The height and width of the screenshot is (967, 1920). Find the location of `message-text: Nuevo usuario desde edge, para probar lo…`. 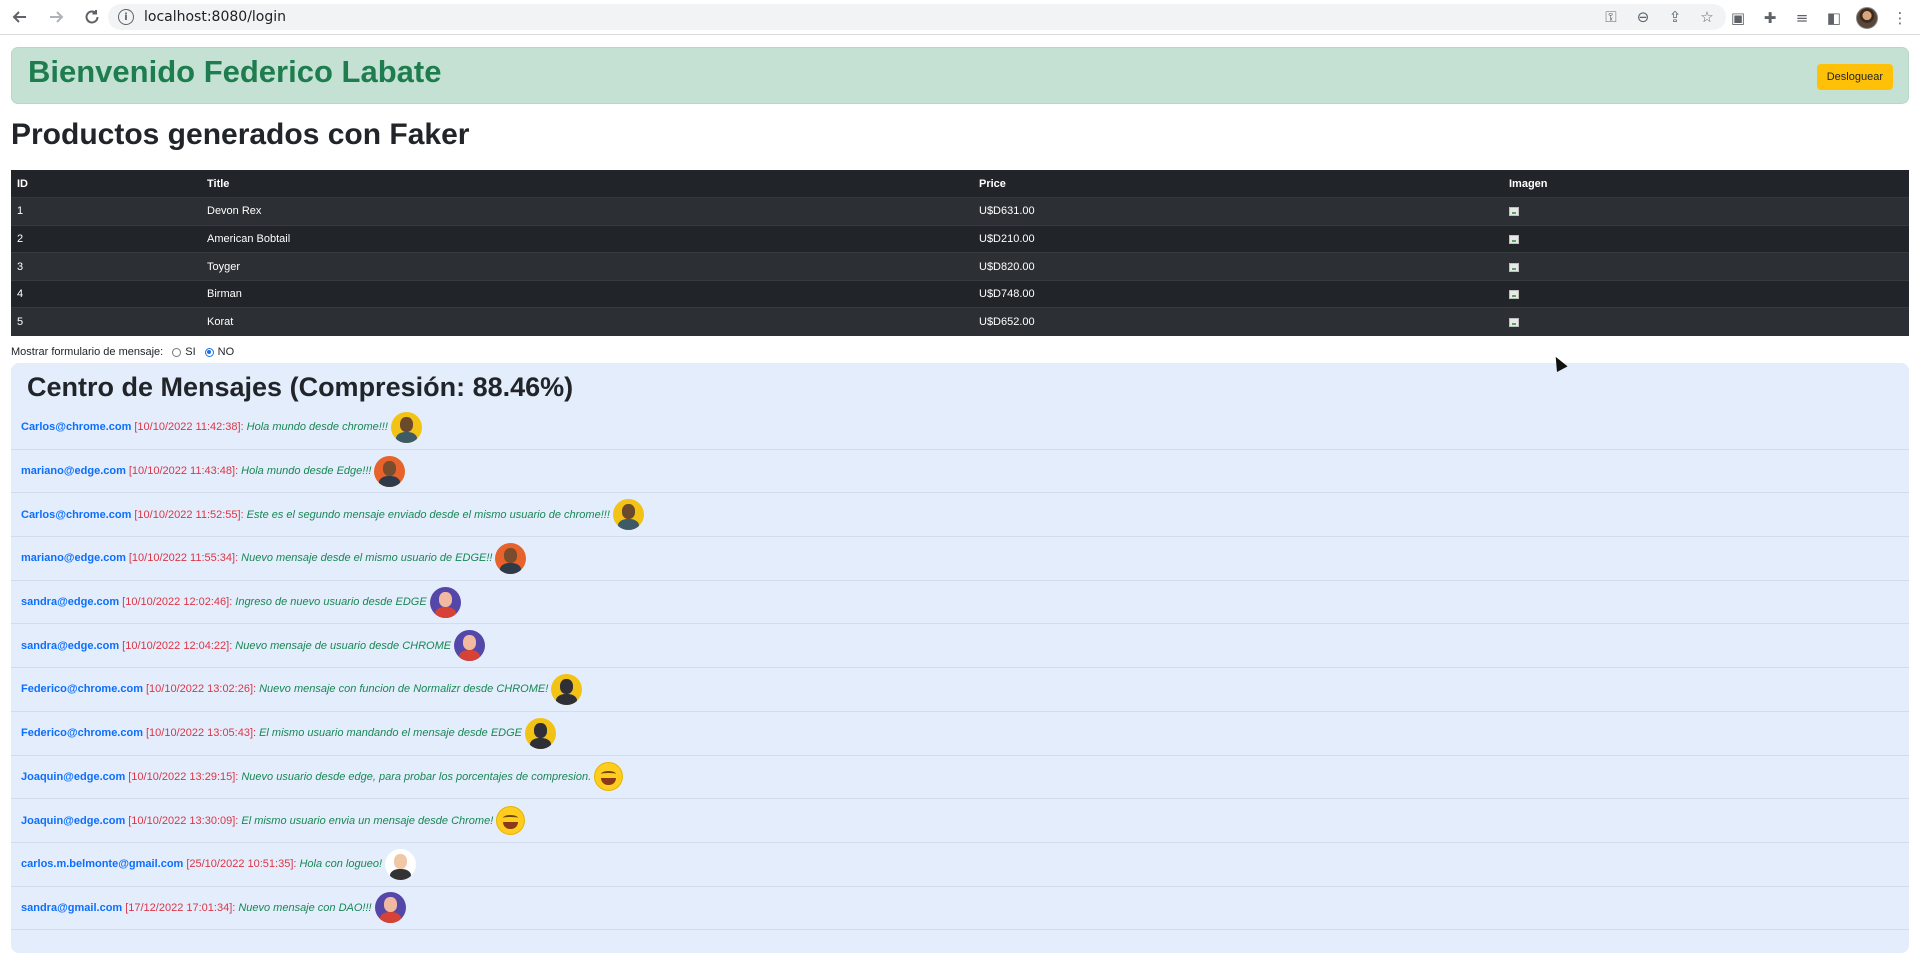

message-text: Nuevo usuario desde edge, para probar lo… is located at coordinates (416, 776).